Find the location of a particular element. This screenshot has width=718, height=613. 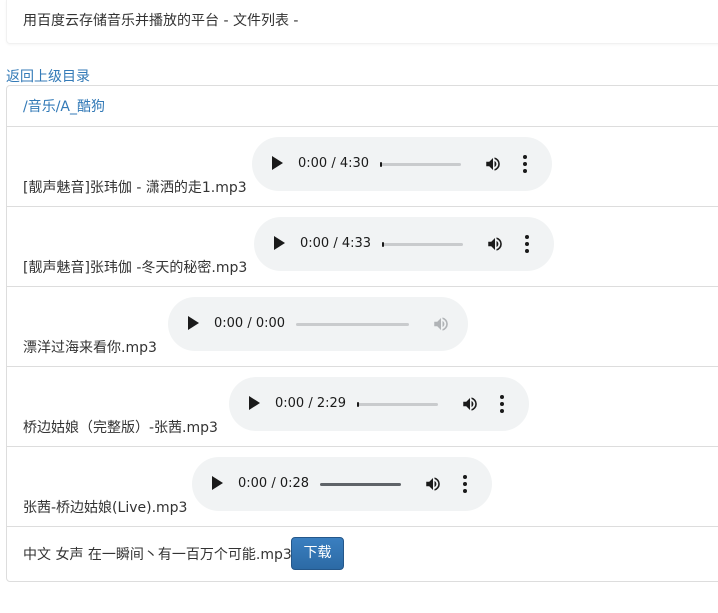

list-item: 桥边姑娘（完整版）-张茜.mp3 0:00 / 2:29 is located at coordinates (362, 407).